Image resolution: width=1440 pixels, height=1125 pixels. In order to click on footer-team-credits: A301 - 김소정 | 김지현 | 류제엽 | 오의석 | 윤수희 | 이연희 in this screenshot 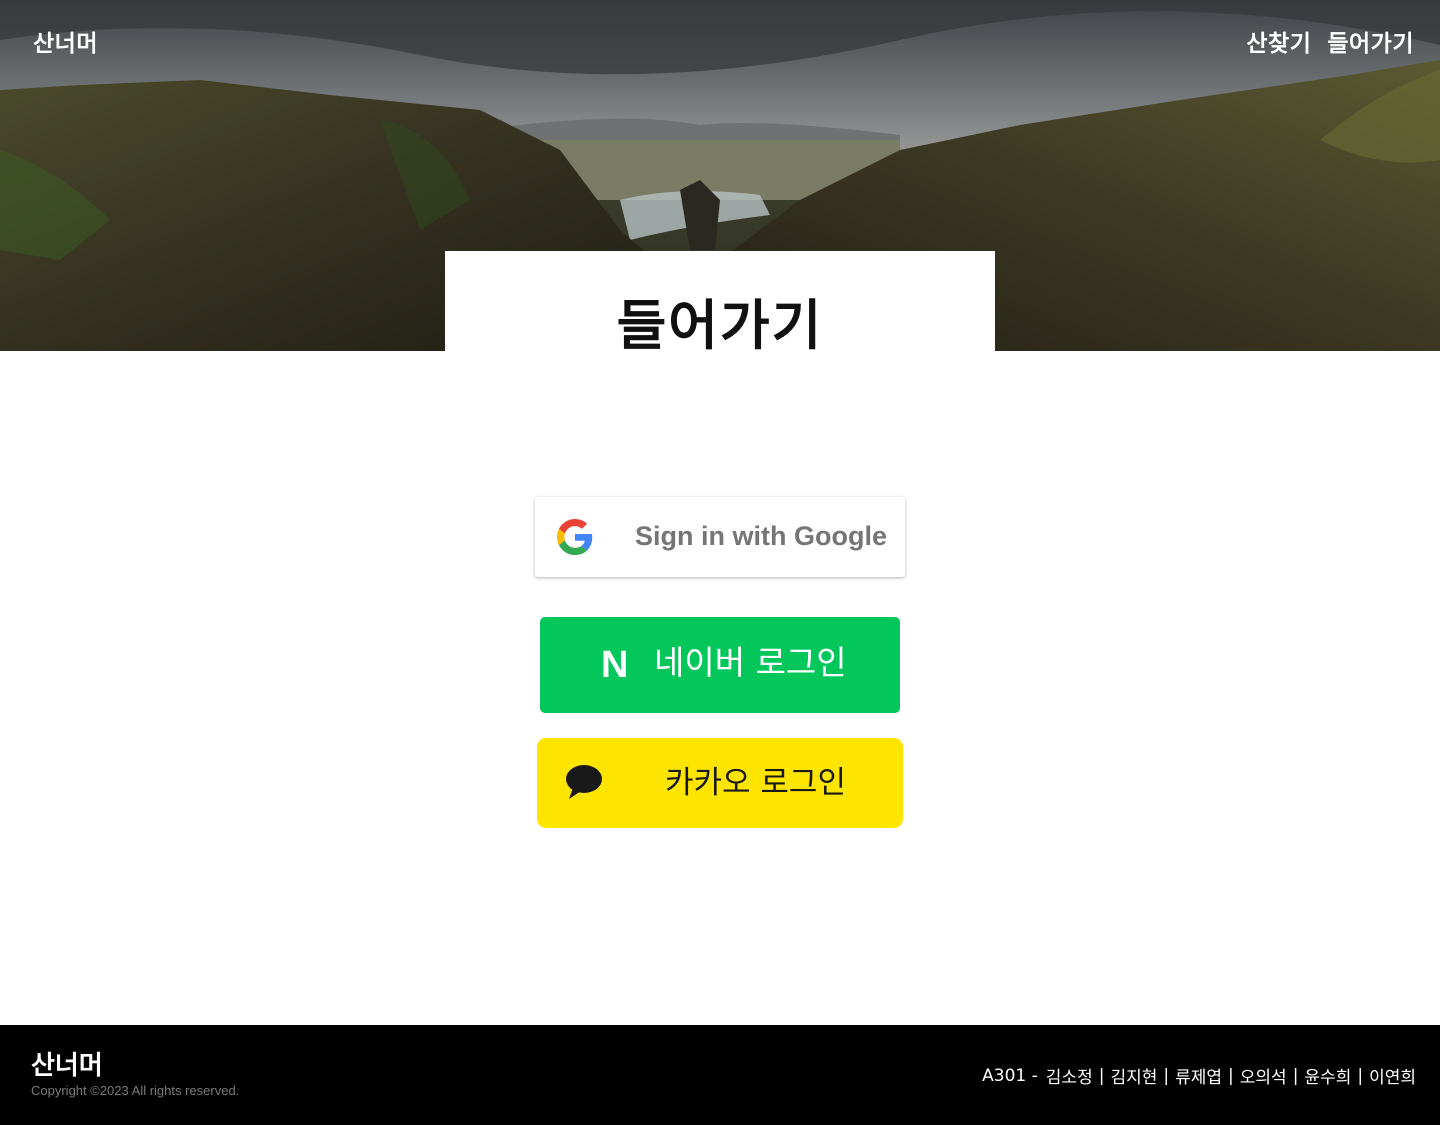, I will do `click(1199, 1076)`.